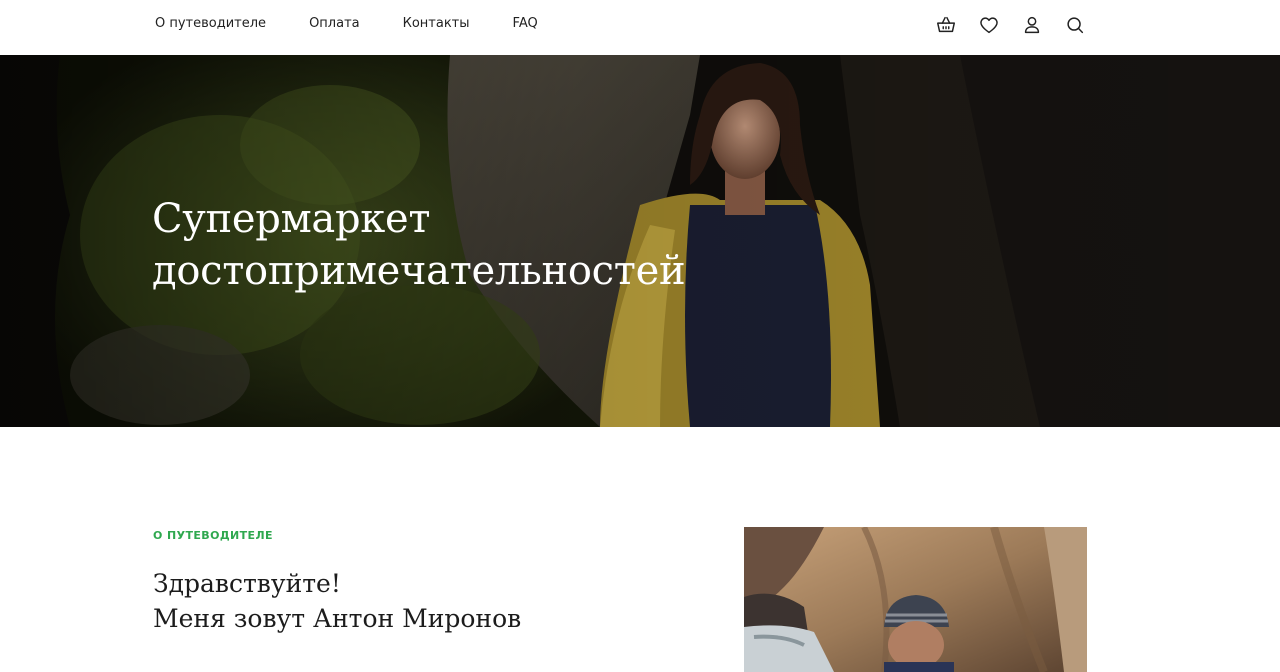 The height and width of the screenshot is (672, 1280). I want to click on hero-title-line-1: Супермаркет, so click(291, 219).